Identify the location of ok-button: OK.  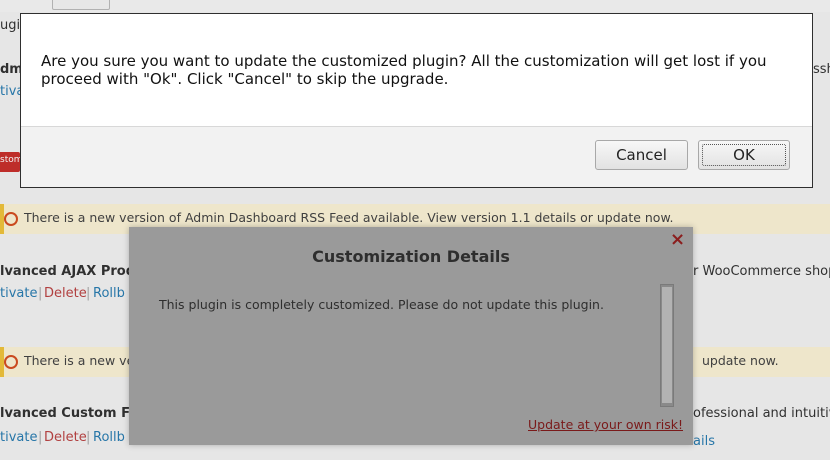
(744, 155).